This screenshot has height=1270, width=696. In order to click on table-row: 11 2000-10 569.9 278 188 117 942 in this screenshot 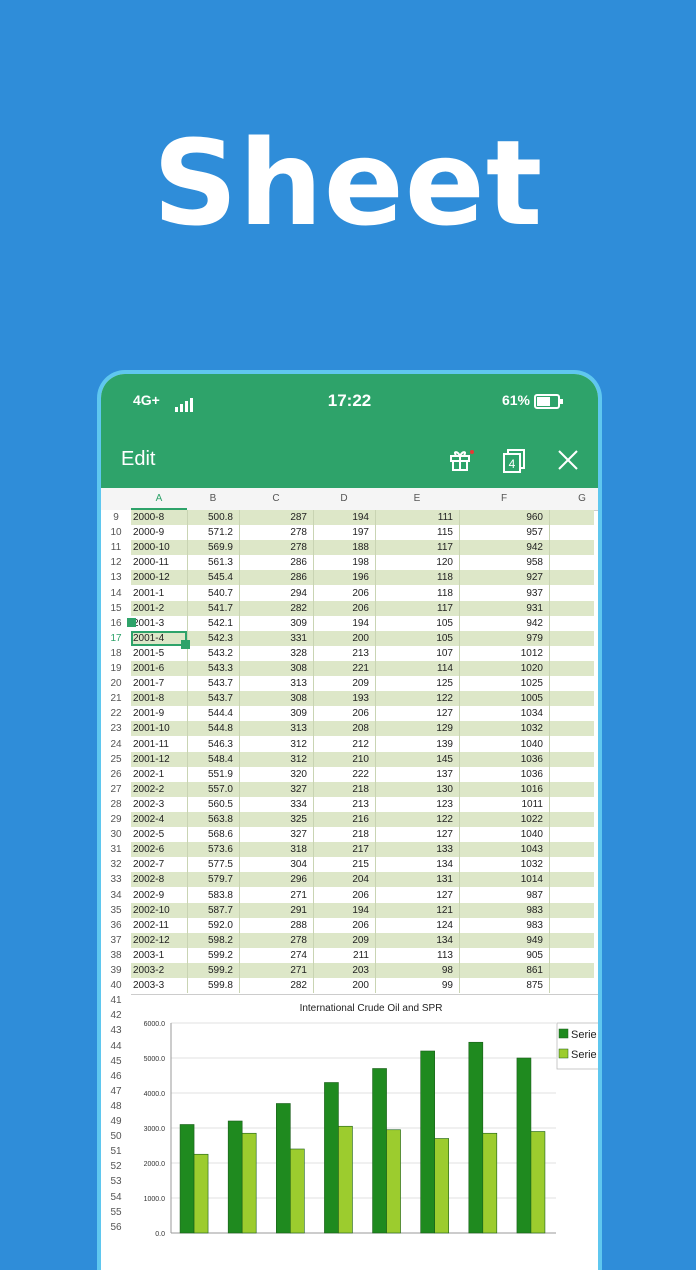, I will do `click(349, 548)`.